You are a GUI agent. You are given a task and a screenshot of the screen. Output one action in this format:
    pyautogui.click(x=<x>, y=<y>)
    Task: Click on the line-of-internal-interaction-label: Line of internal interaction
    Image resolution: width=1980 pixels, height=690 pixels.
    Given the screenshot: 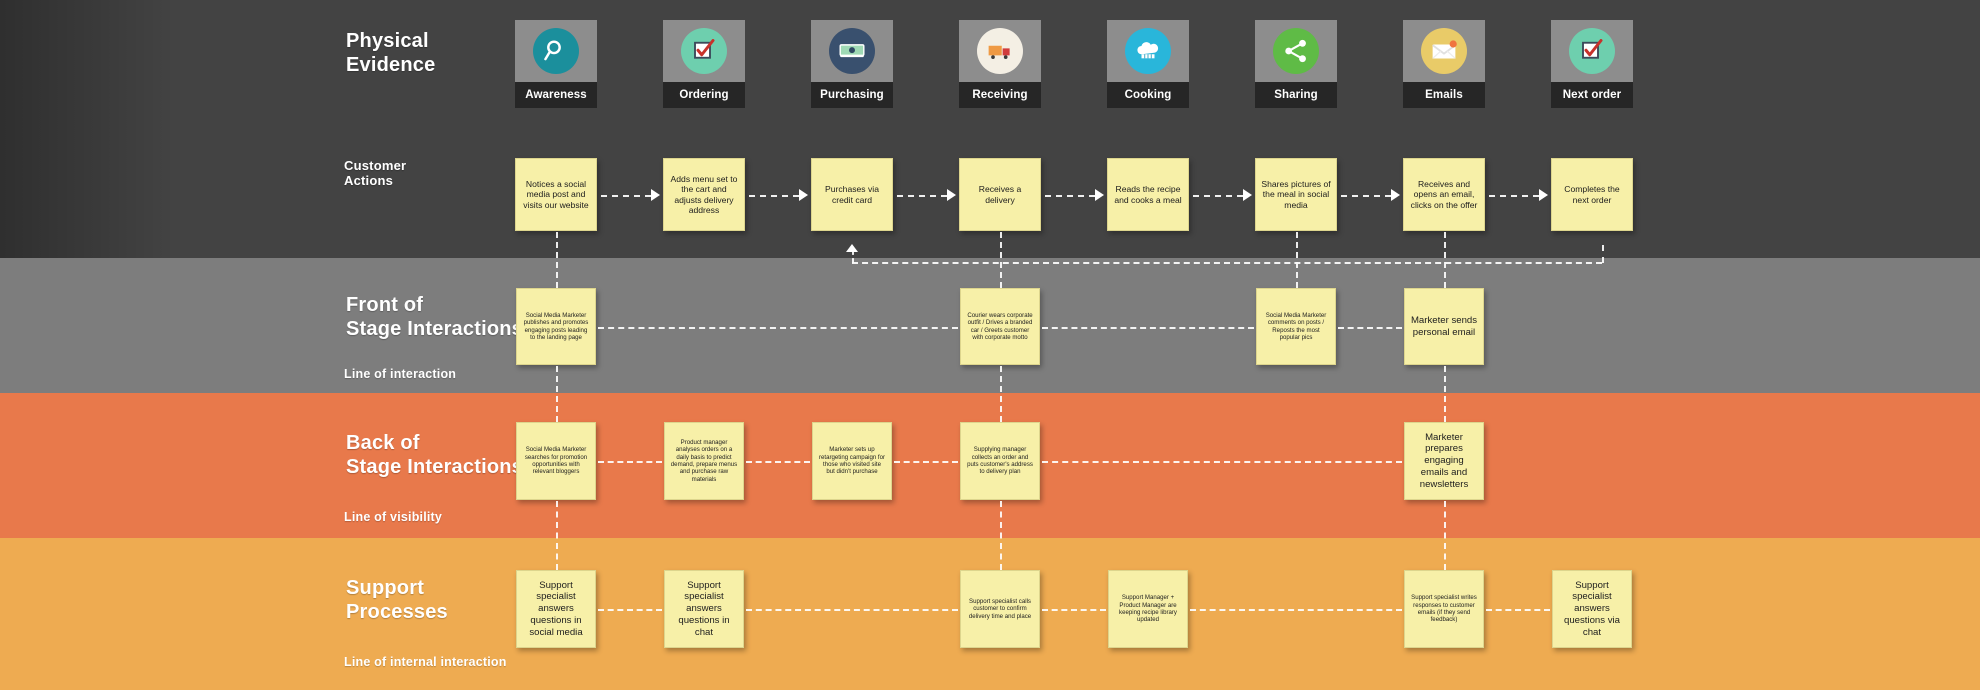 What is the action you would take?
    pyautogui.click(x=425, y=662)
    